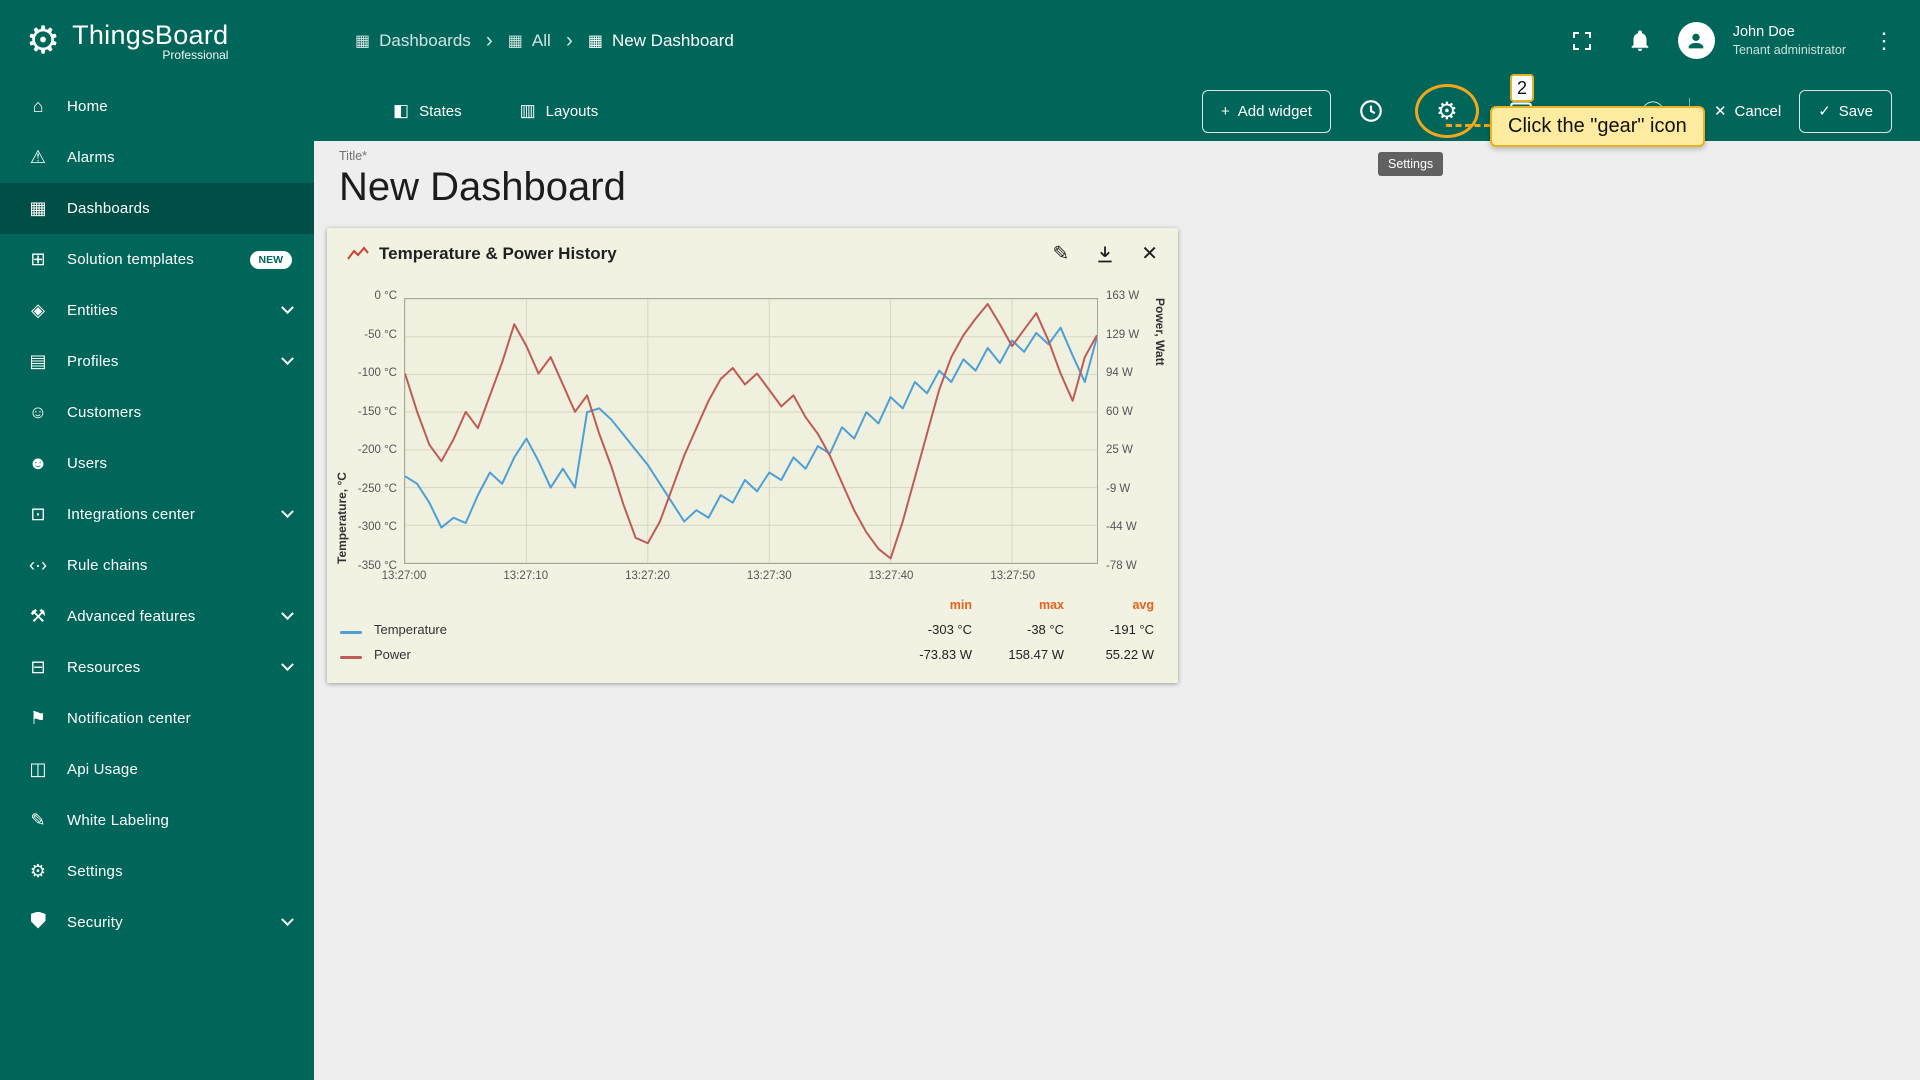  I want to click on tab-layouts: ▥ Layouts, so click(559, 111).